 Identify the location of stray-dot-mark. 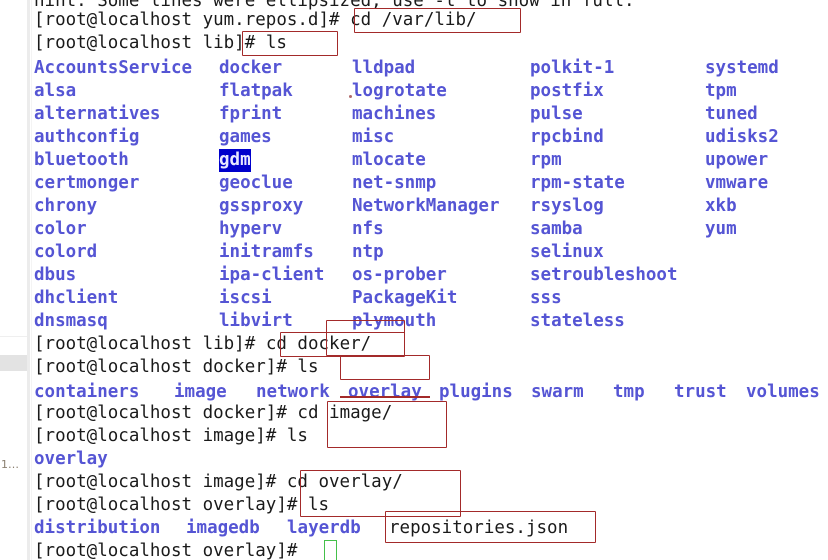
(350, 96).